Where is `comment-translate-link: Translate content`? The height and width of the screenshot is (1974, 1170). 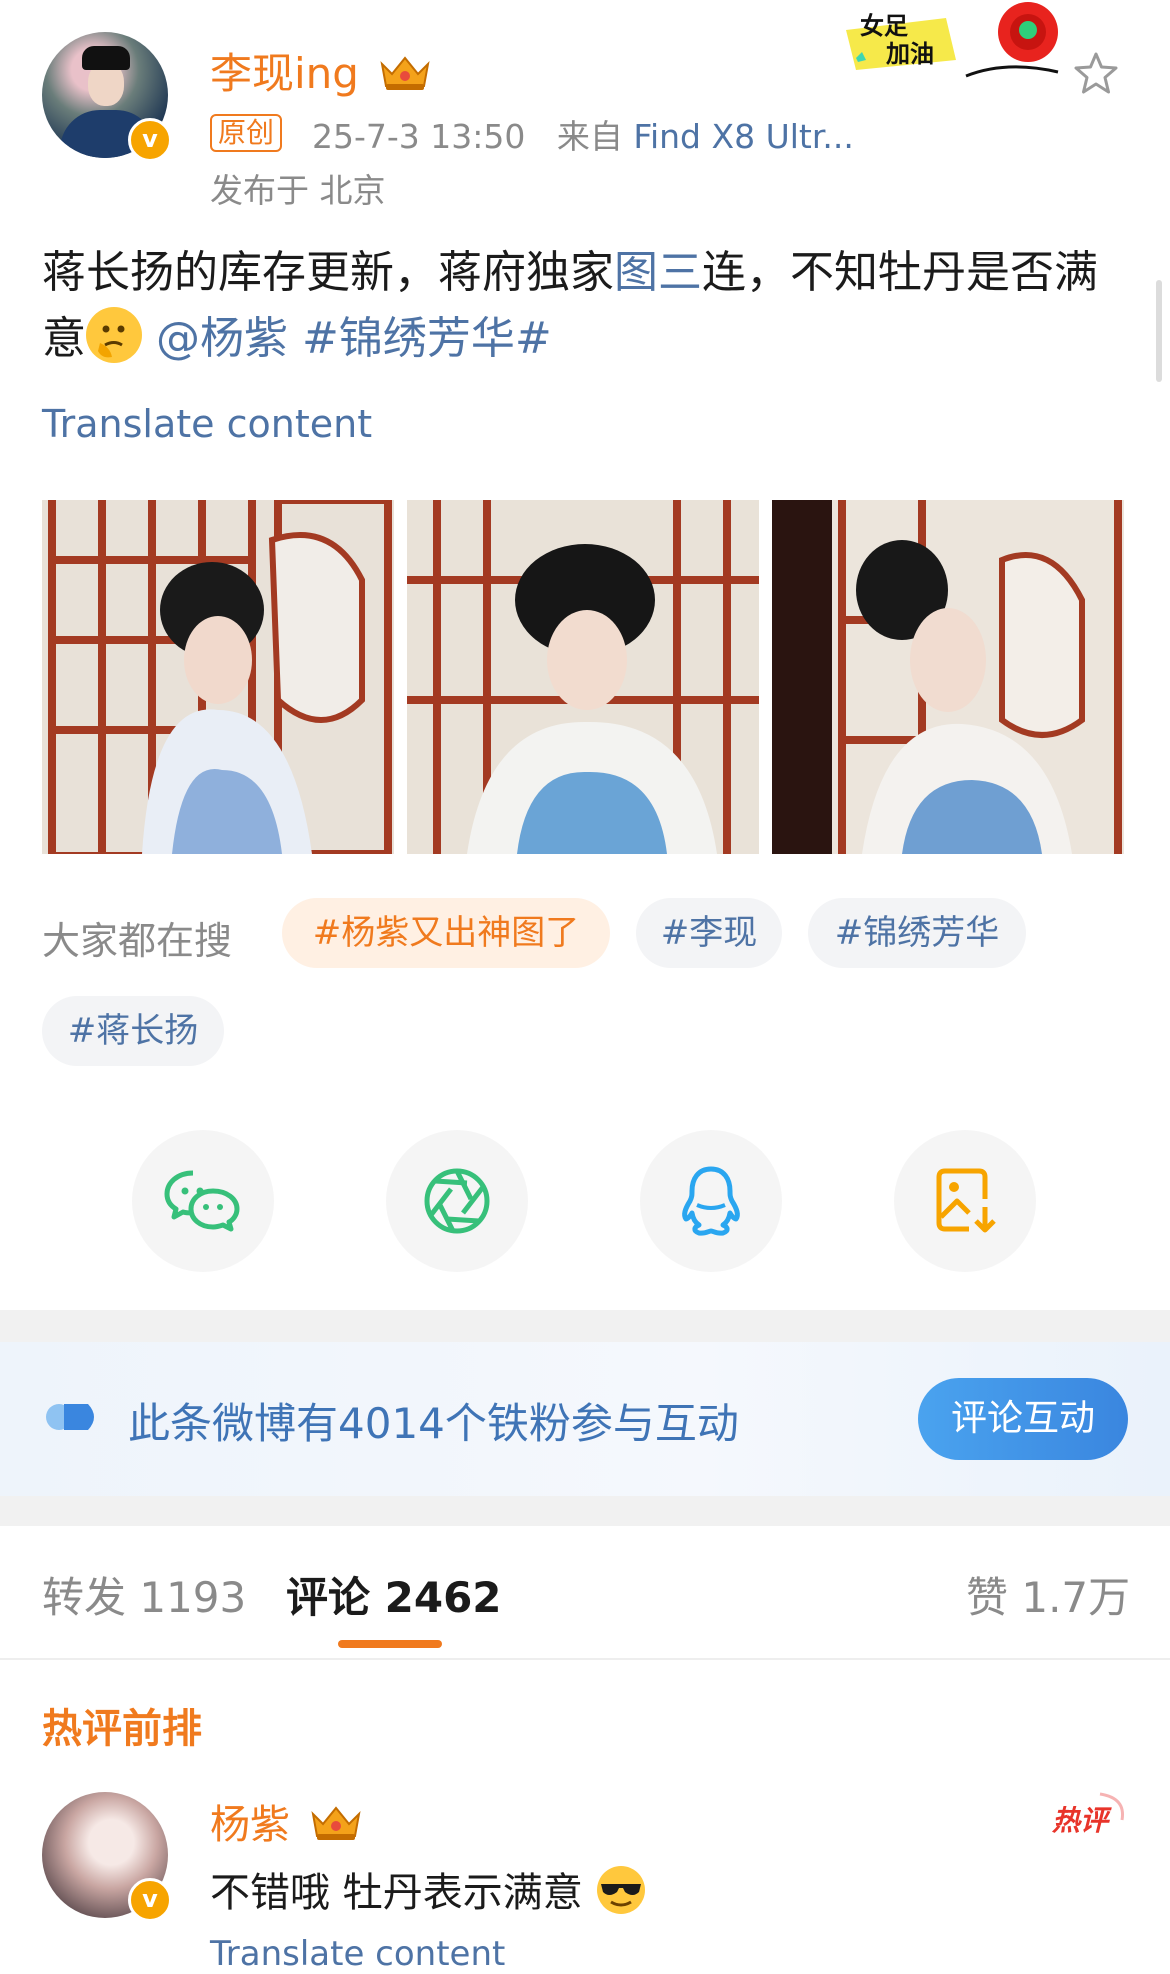
comment-translate-link: Translate content is located at coordinates (357, 1954).